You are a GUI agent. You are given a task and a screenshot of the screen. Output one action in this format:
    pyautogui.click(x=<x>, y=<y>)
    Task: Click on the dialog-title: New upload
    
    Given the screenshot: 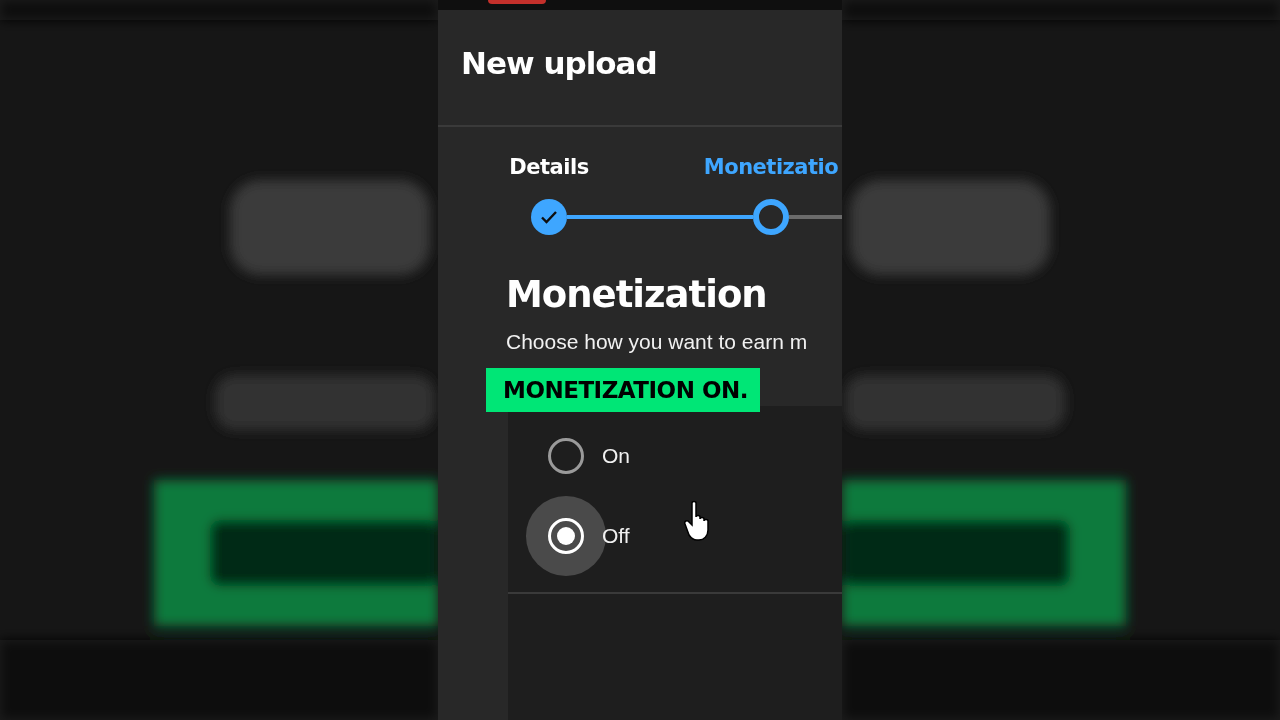 What is the action you would take?
    pyautogui.click(x=559, y=62)
    